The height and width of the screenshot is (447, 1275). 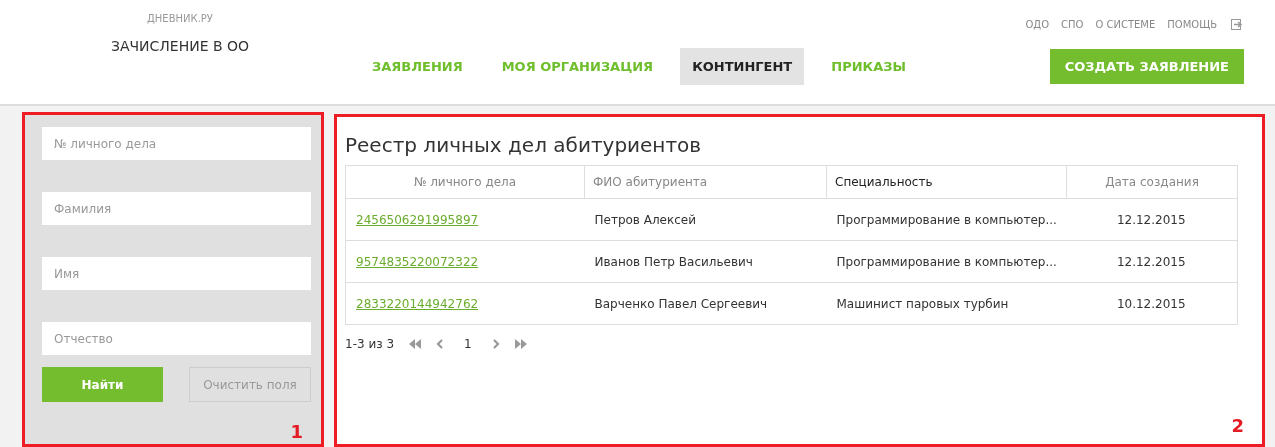 What do you see at coordinates (645, 219) in the screenshot?
I see `applicant-name: Петров Алексей` at bounding box center [645, 219].